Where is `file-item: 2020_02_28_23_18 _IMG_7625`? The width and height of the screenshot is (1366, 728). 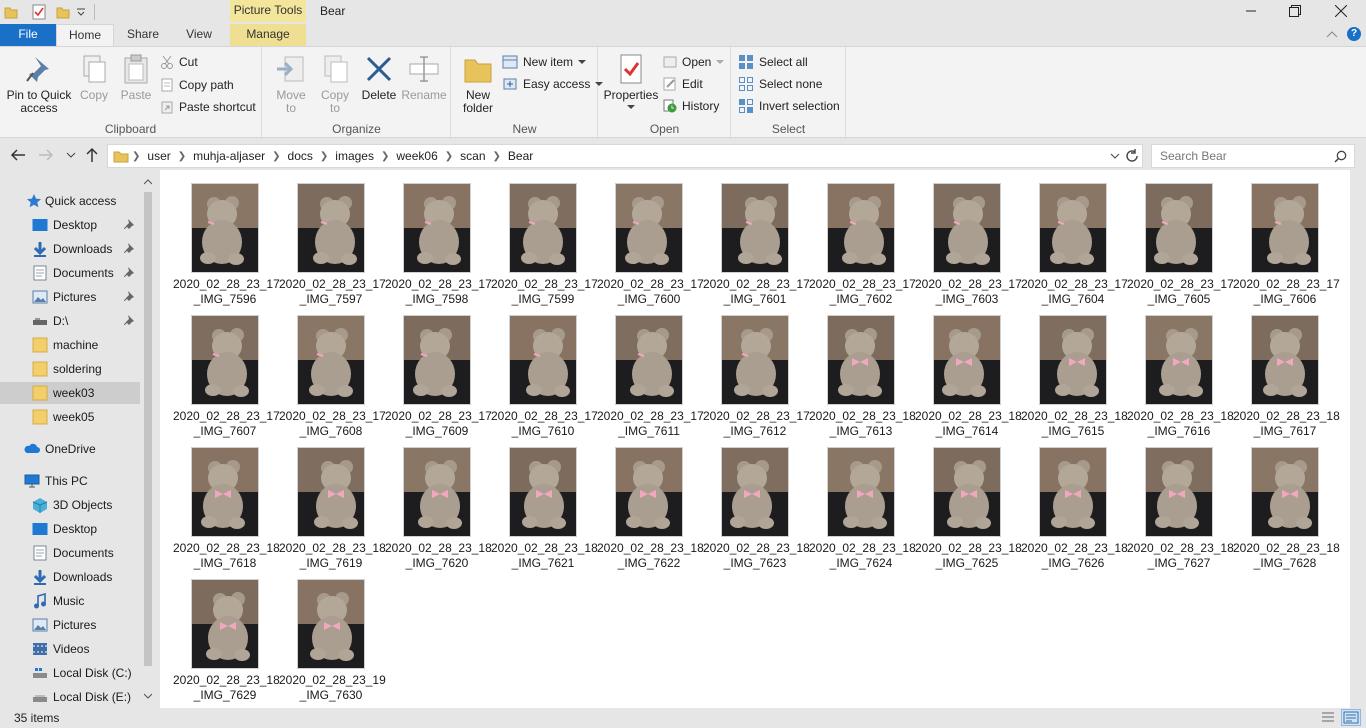 file-item: 2020_02_28_23_18 _IMG_7625 is located at coordinates (968, 510).